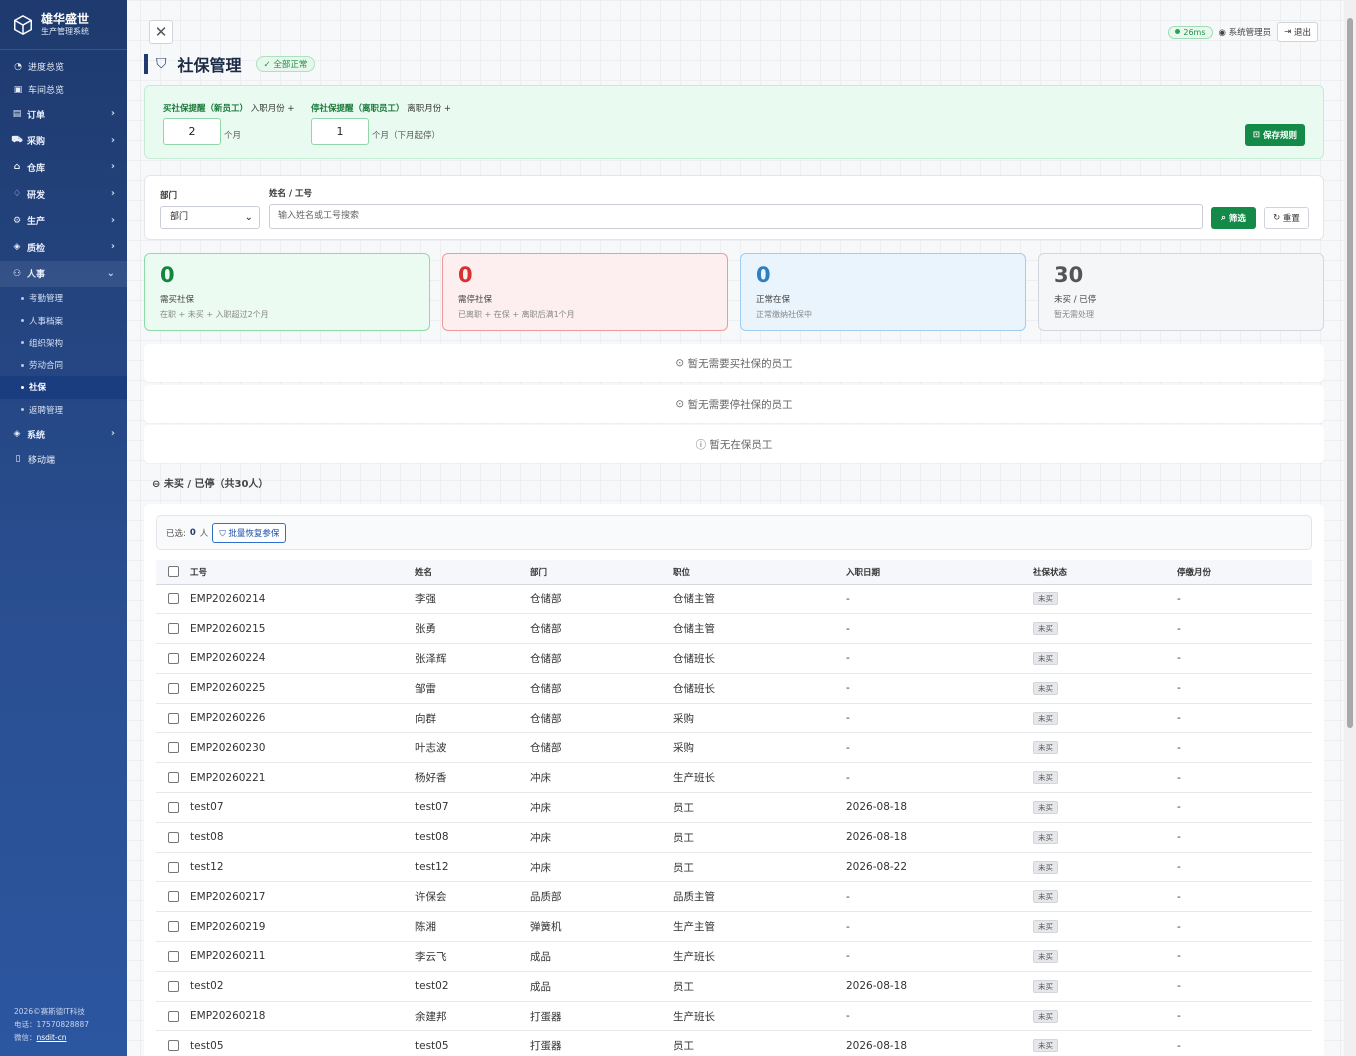 Image resolution: width=1356 pixels, height=1056 pixels. What do you see at coordinates (1286, 218) in the screenshot?
I see `reset-button: ↻ 重置` at bounding box center [1286, 218].